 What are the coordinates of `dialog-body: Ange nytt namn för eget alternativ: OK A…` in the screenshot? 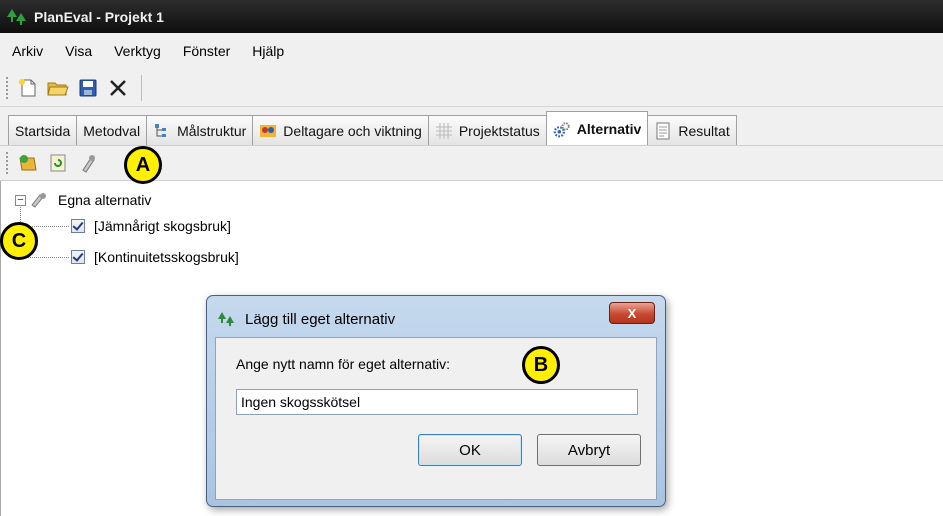 It's located at (436, 418).